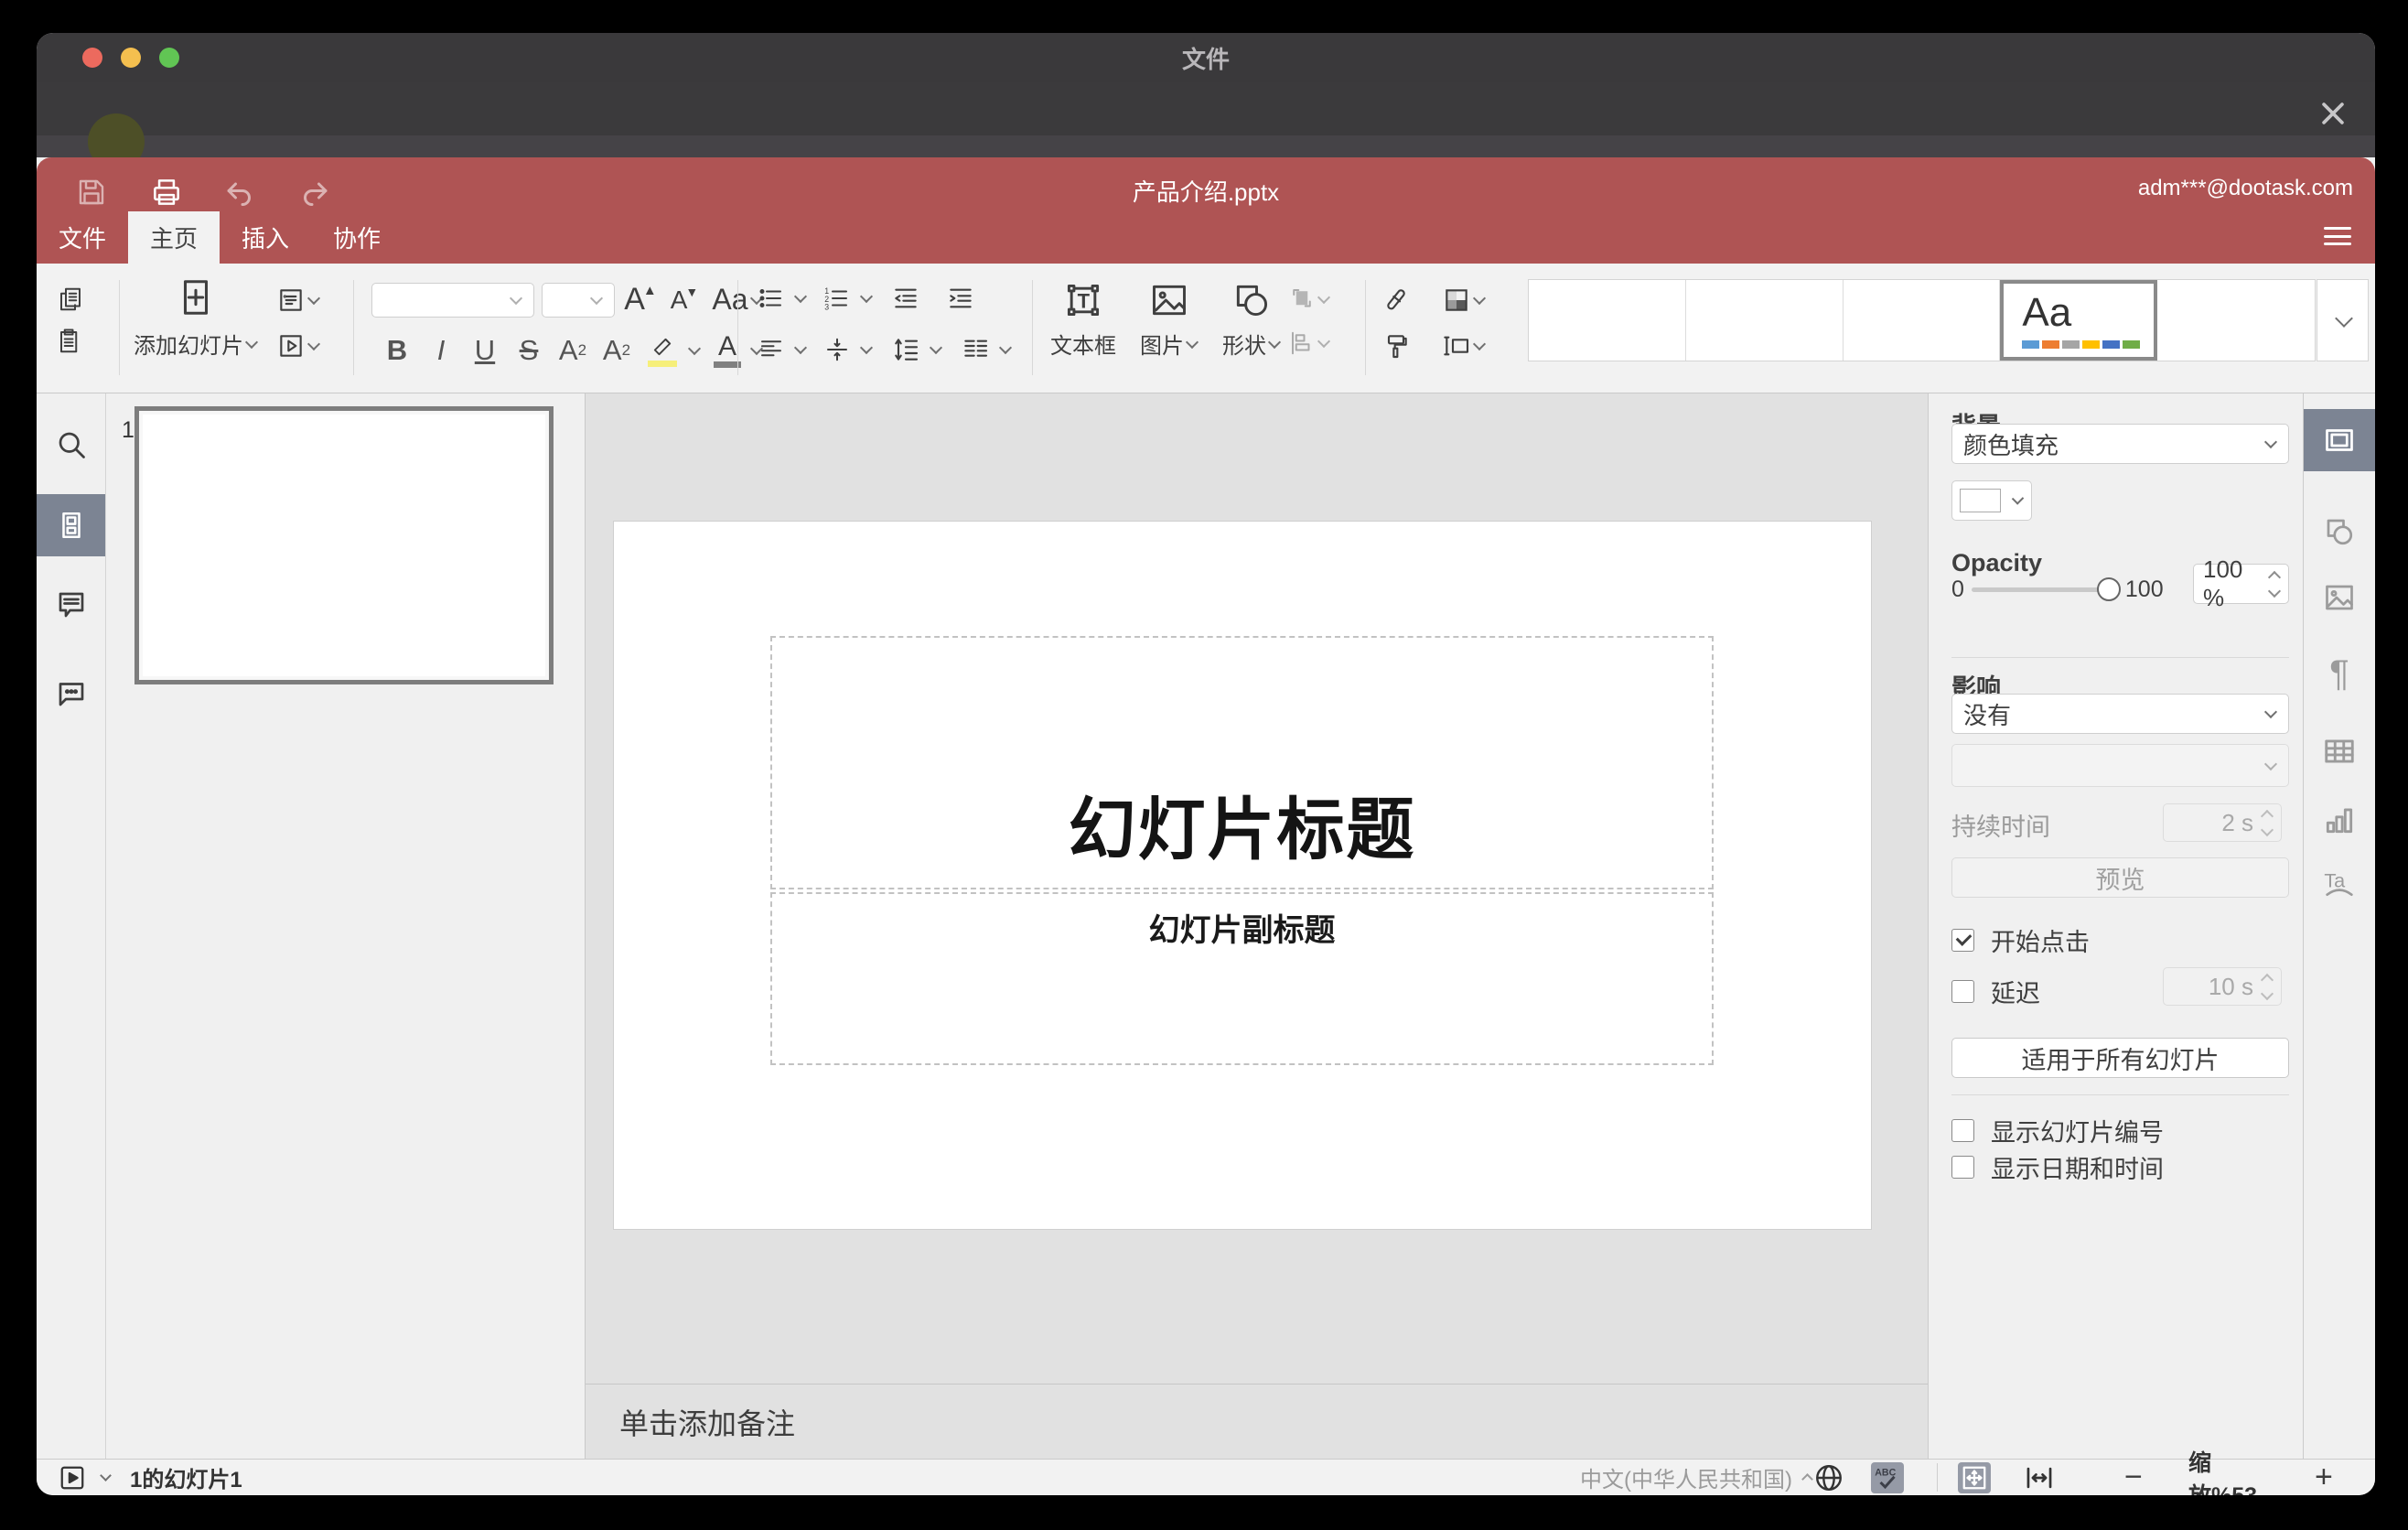  Describe the element at coordinates (1169, 320) in the screenshot. I see `image-button: 图片` at that location.